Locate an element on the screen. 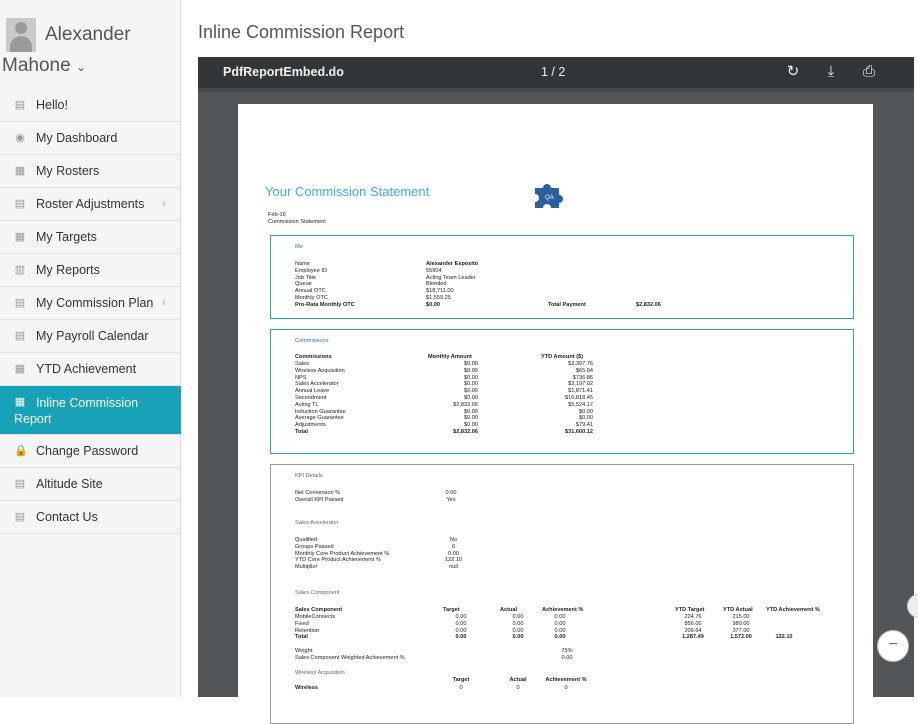 This screenshot has height=724, width=918. sidebar-item-label: Change Password is located at coordinates (87, 451).